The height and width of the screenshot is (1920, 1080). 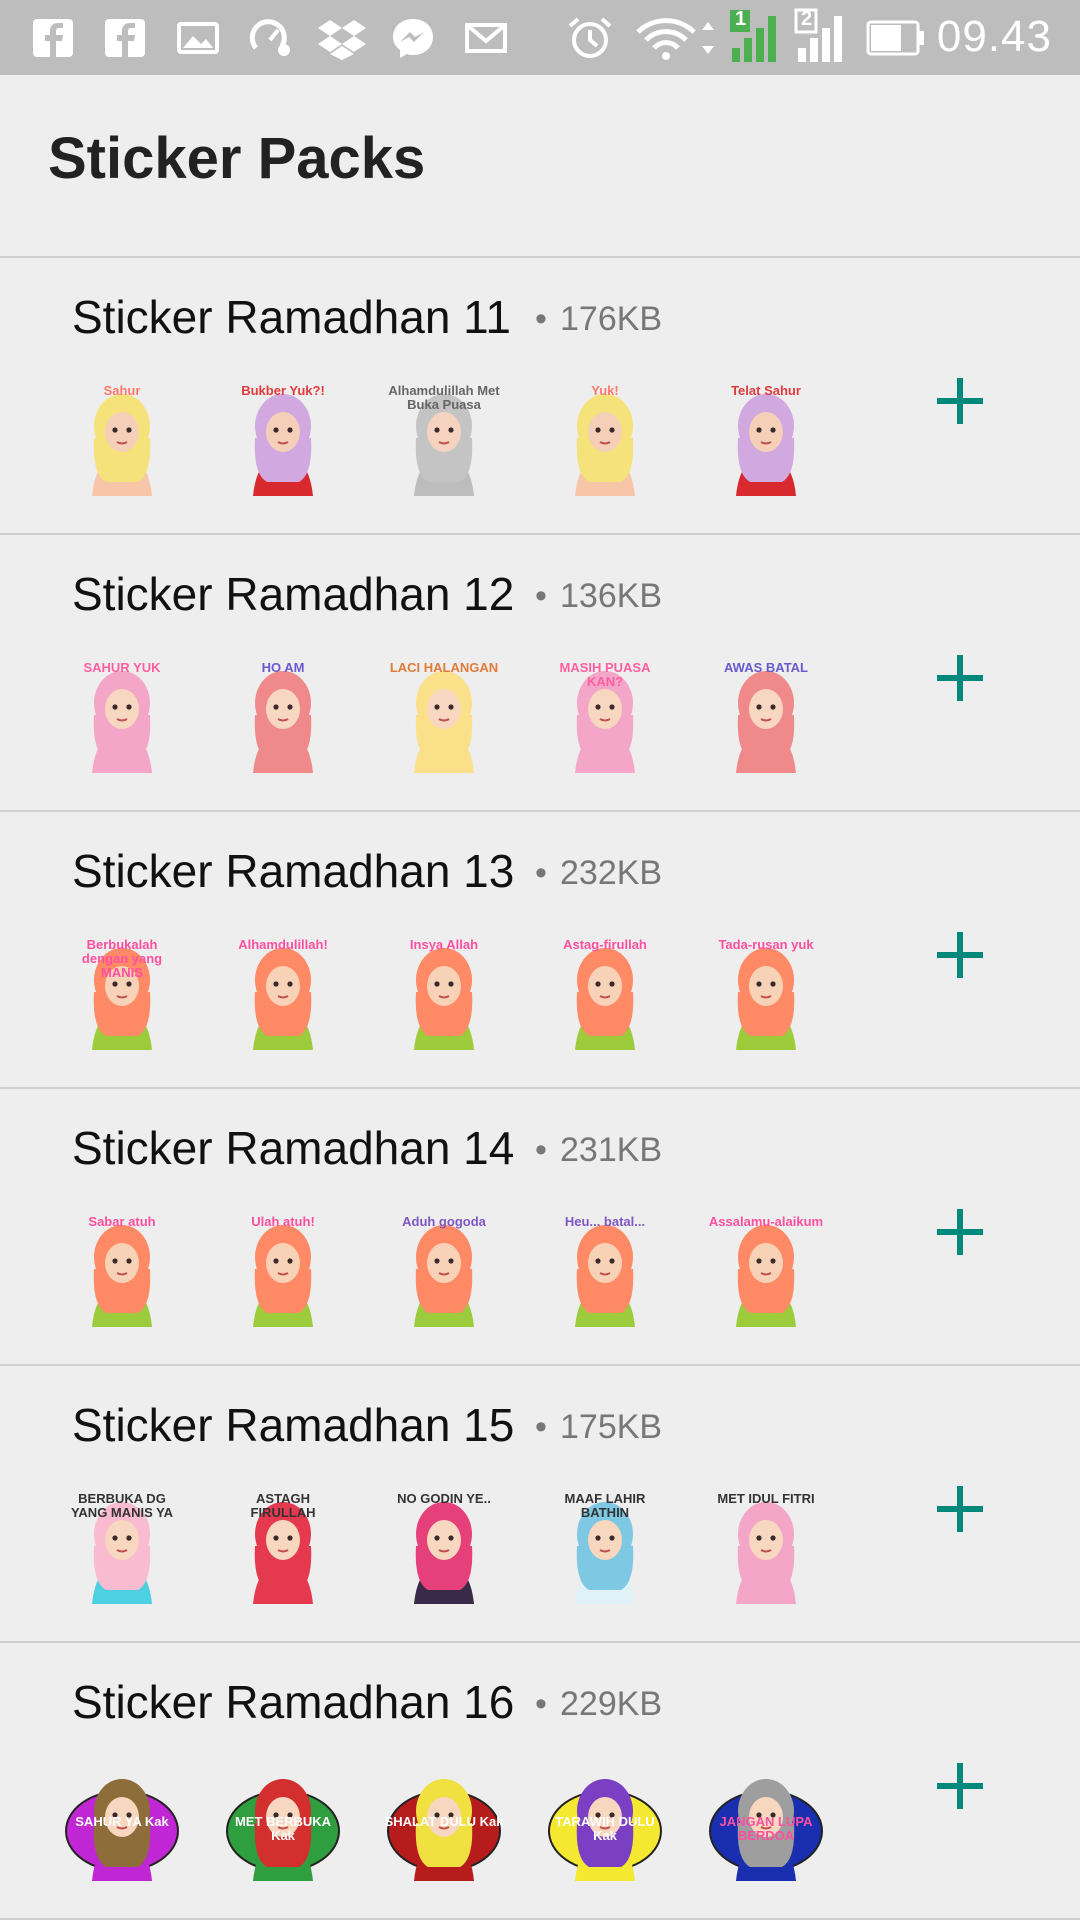 I want to click on sticker-thumbnail: MAAF LAHIR BATHIN, so click(x=605, y=1546).